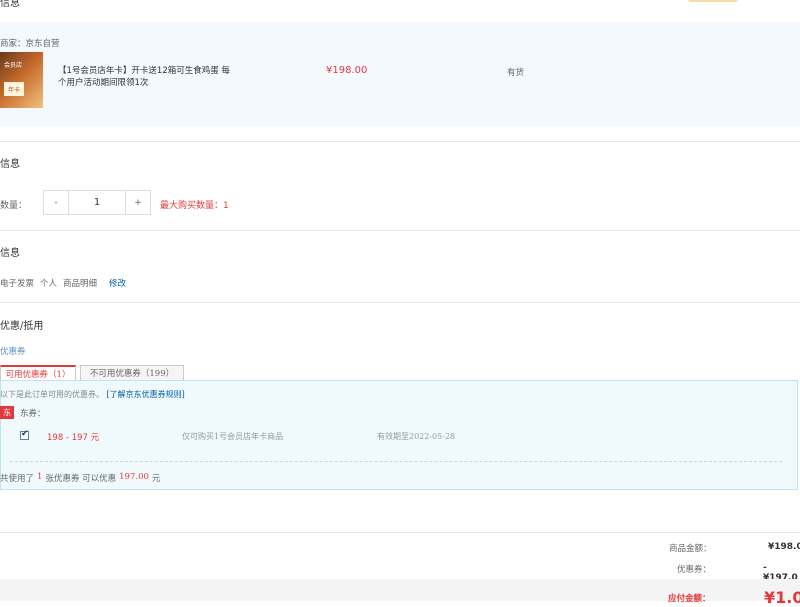  Describe the element at coordinates (10, 164) in the screenshot. I see `section-title-quantity: 信息` at that location.